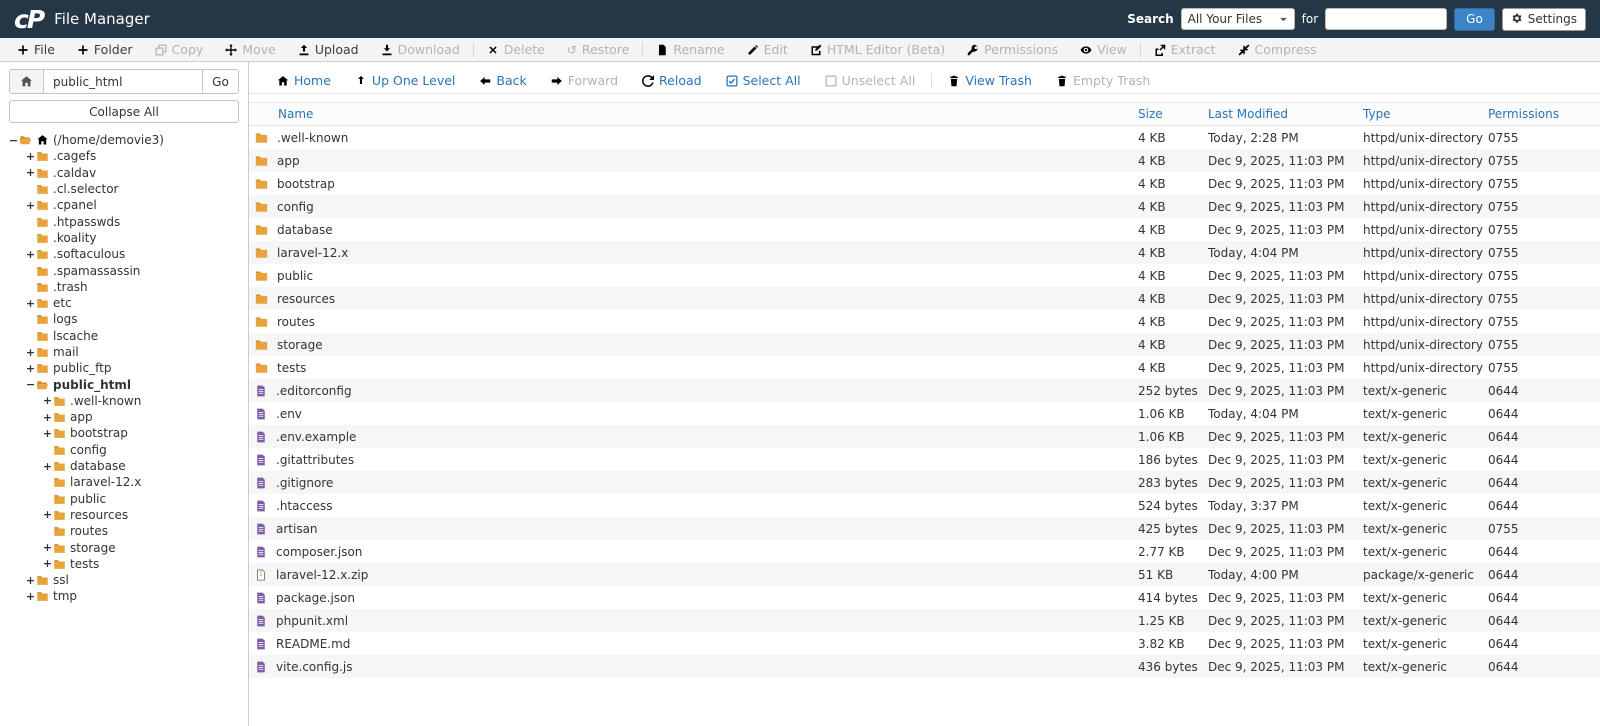  I want to click on tree-item-ssl: + ssl, so click(124, 580).